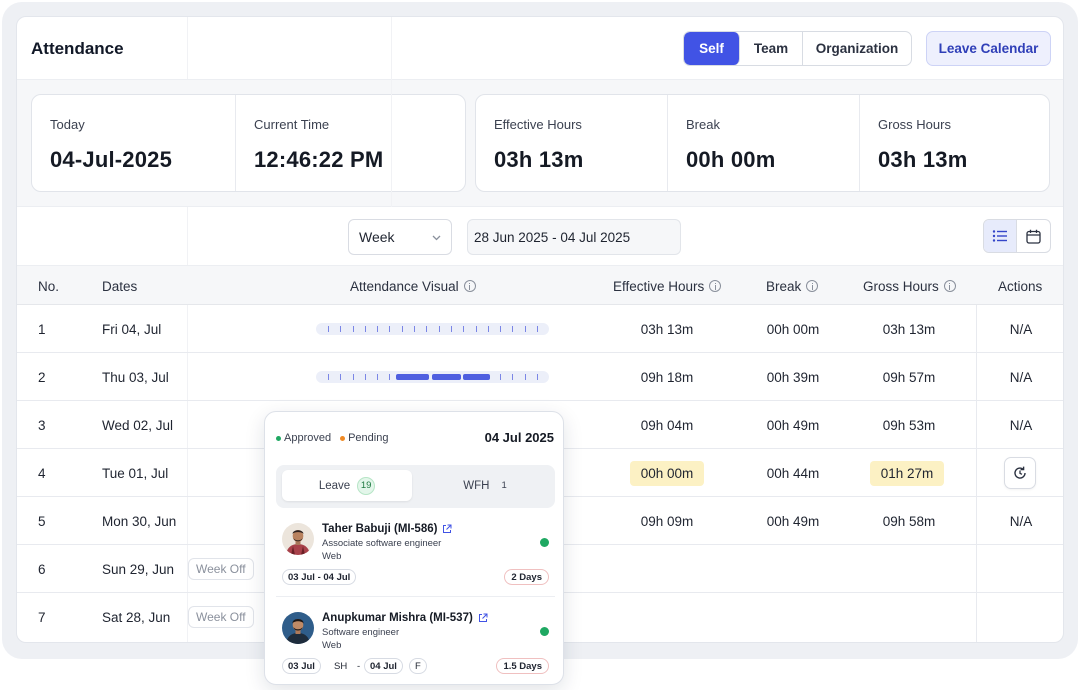  Describe the element at coordinates (857, 48) in the screenshot. I see `tab-organization: Organization` at that location.